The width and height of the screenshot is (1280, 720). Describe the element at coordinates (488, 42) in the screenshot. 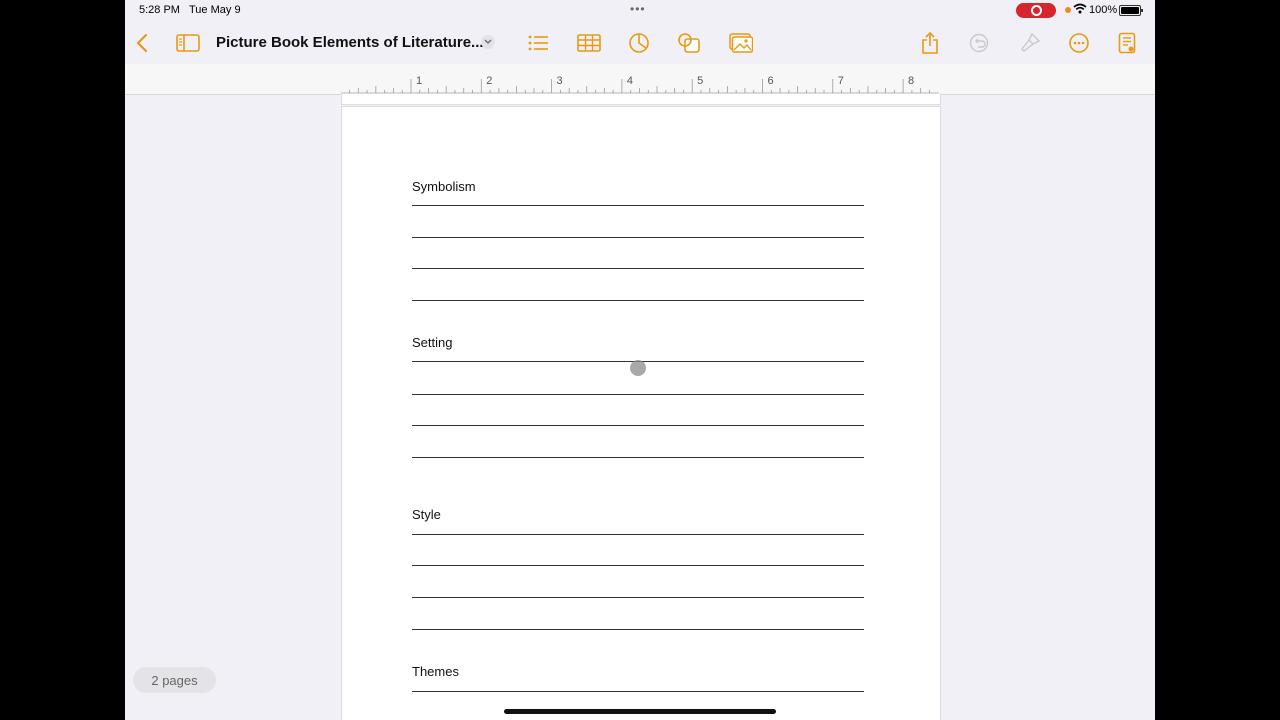

I see `title-chevron-down-icon` at that location.